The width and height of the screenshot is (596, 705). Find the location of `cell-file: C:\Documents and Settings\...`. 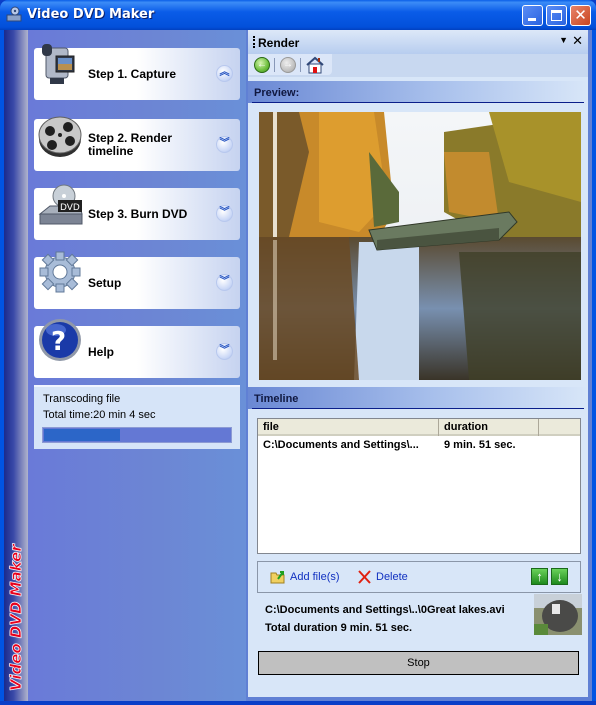

cell-file: C:\Documents and Settings\... is located at coordinates (341, 445).